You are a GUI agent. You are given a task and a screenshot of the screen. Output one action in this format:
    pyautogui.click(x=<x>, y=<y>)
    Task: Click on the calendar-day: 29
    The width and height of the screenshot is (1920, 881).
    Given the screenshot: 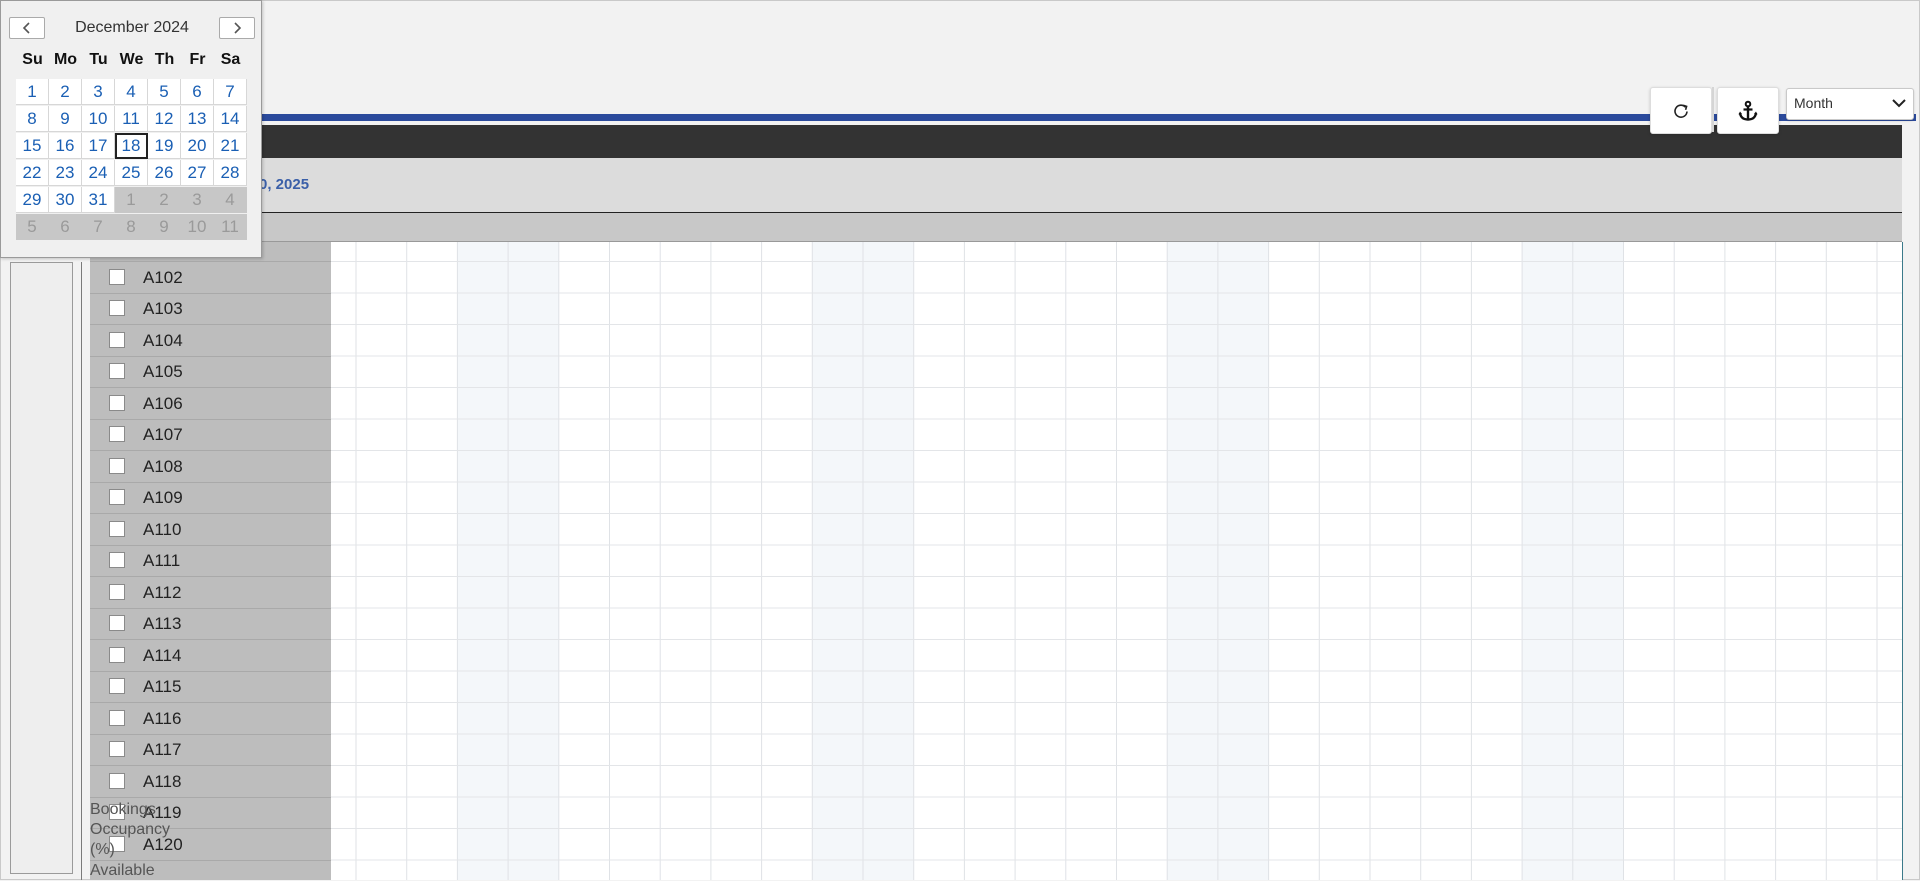 What is the action you would take?
    pyautogui.click(x=32, y=200)
    